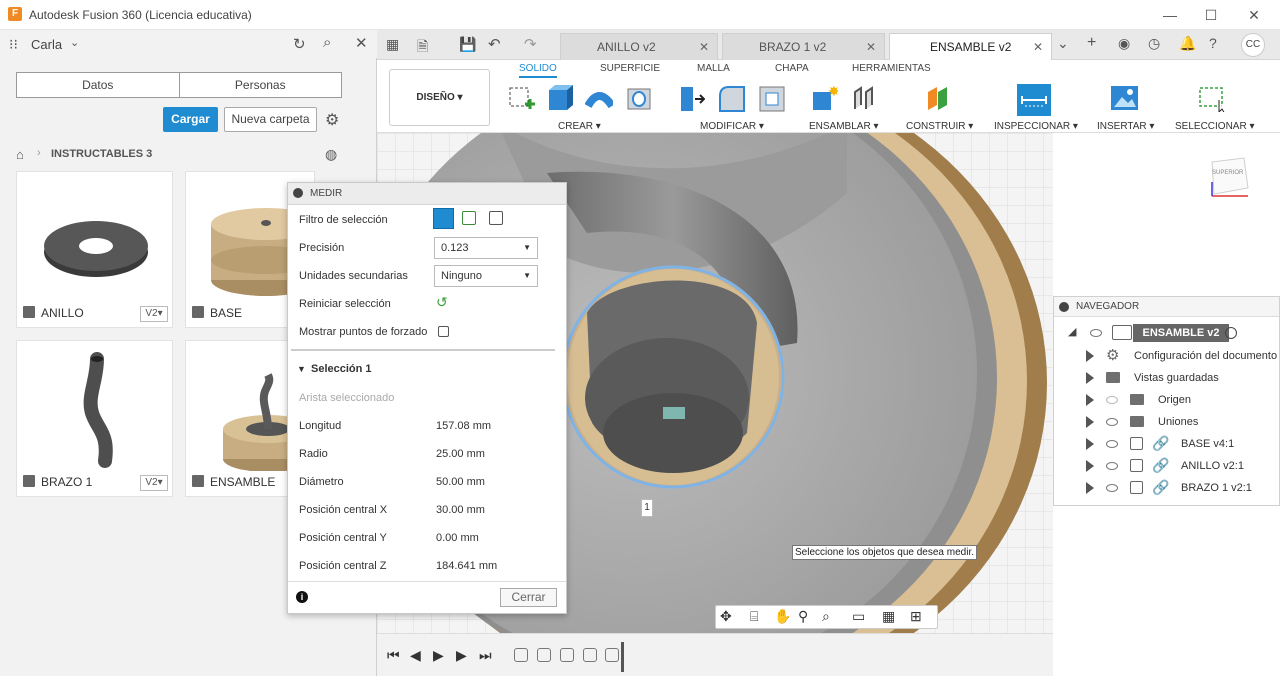  Describe the element at coordinates (46, 44) in the screenshot. I see `user-name: Carla` at that location.